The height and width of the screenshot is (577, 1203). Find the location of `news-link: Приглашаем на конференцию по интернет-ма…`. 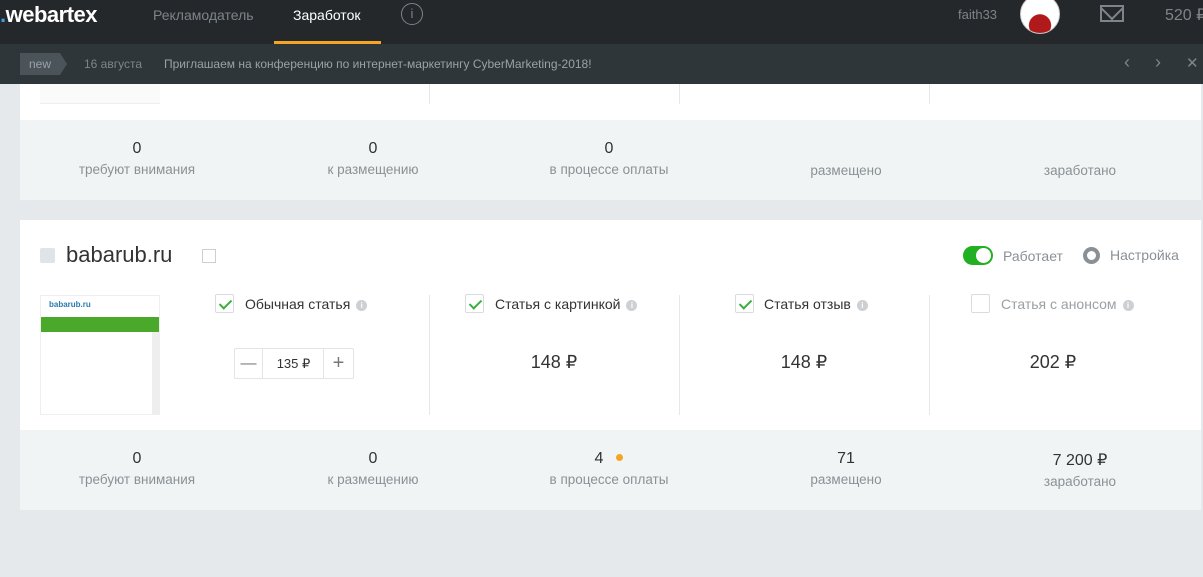

news-link: Приглашаем на конференцию по интернет-ма… is located at coordinates (378, 64).